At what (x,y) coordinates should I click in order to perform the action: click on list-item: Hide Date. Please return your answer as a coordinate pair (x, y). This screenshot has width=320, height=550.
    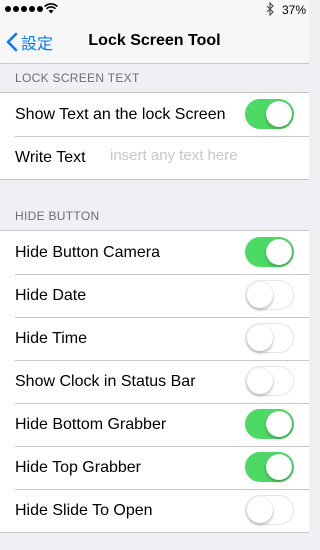
    Looking at the image, I should click on (154, 295).